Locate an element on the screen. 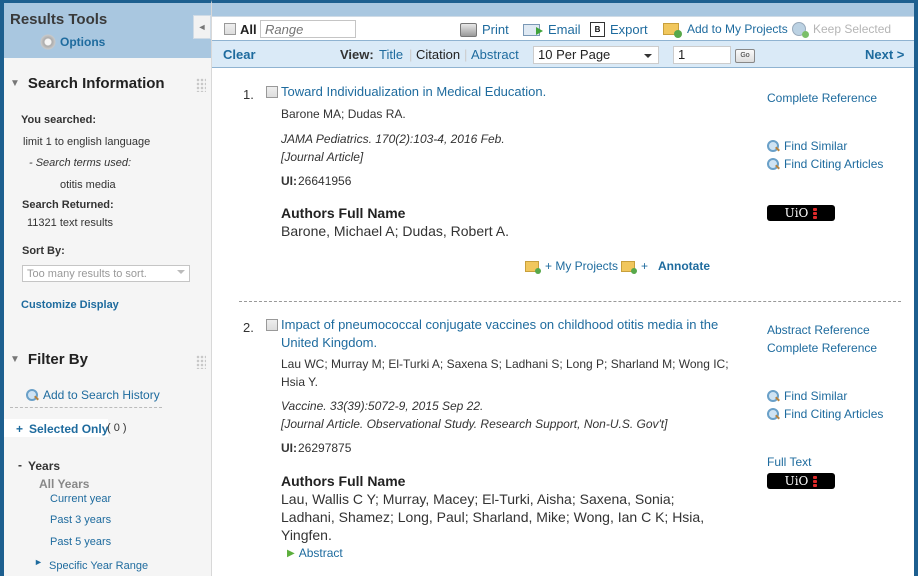  top-strip is located at coordinates (563, 9).